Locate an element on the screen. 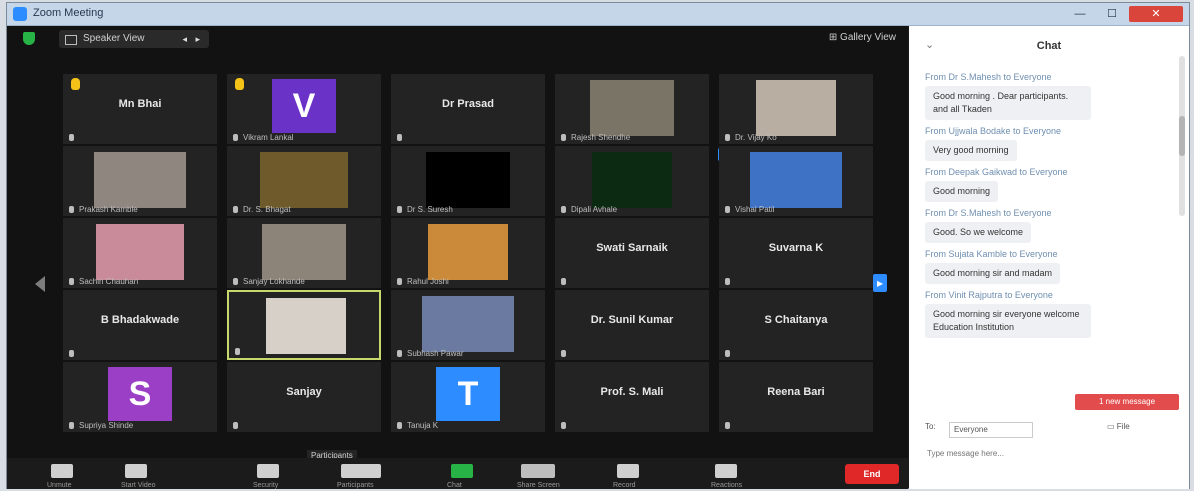  to-label: To: is located at coordinates (930, 426).